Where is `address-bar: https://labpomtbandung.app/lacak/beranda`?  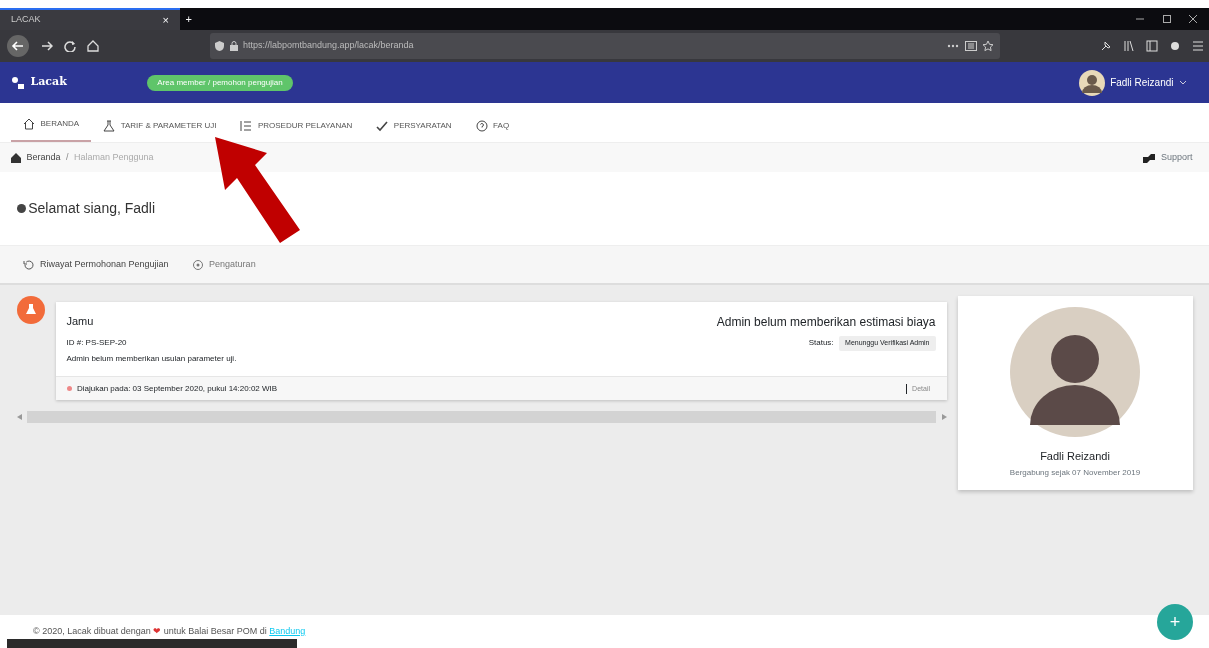 address-bar: https://labpomtbandung.app/lacak/beranda is located at coordinates (604, 46).